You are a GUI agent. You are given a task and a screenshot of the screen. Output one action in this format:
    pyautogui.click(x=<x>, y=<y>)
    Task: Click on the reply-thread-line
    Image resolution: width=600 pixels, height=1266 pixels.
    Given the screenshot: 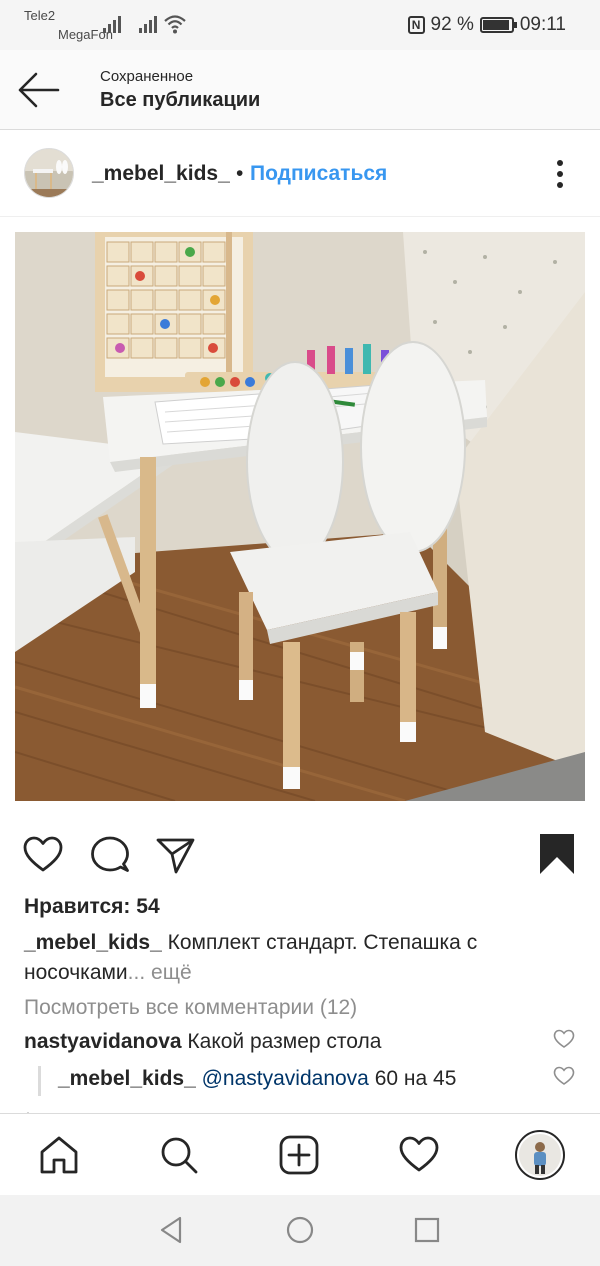 What is the action you would take?
    pyautogui.click(x=39, y=1081)
    